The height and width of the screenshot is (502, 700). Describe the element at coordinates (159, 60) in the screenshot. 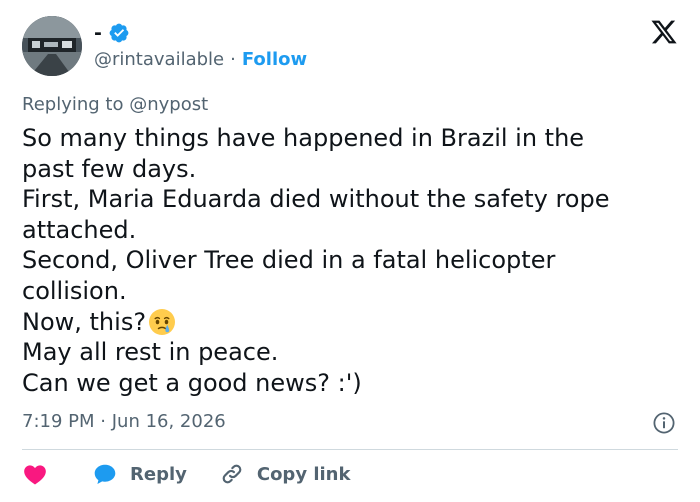

I see `author-handle: @rintavailable` at that location.